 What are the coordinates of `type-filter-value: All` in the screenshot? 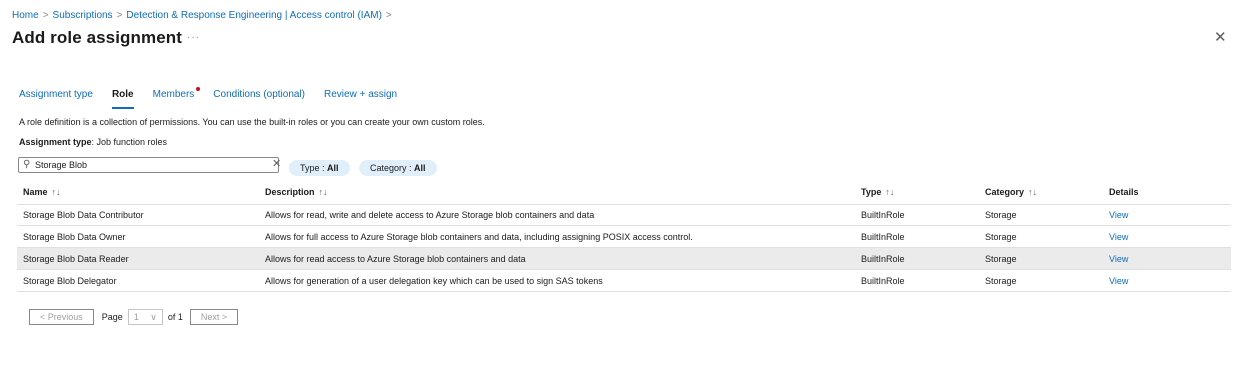 It's located at (333, 168).